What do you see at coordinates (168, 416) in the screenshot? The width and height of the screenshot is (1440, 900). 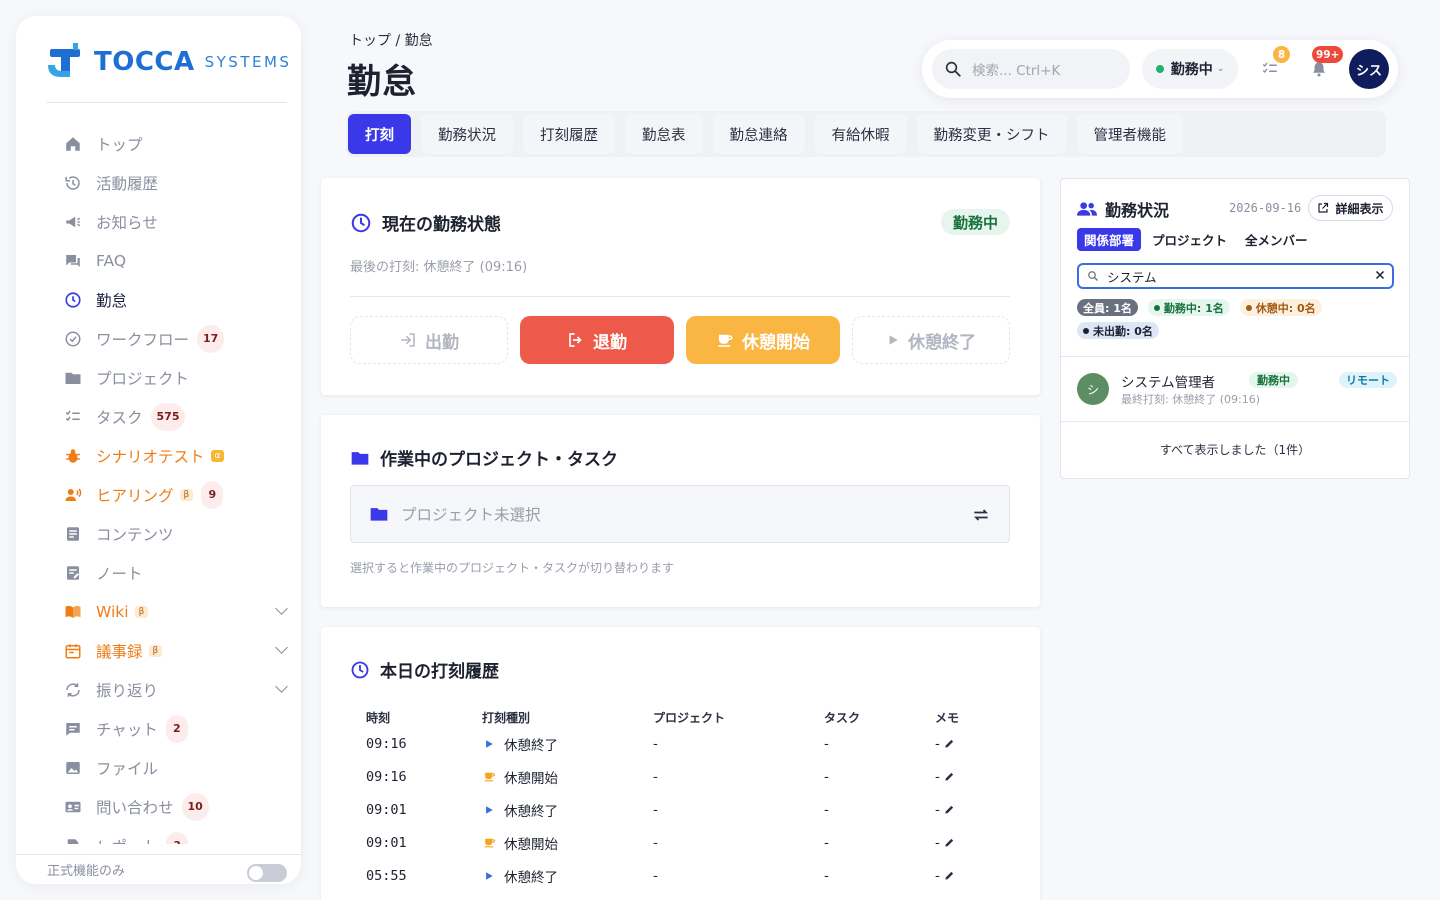 I see `count-badge: 575` at bounding box center [168, 416].